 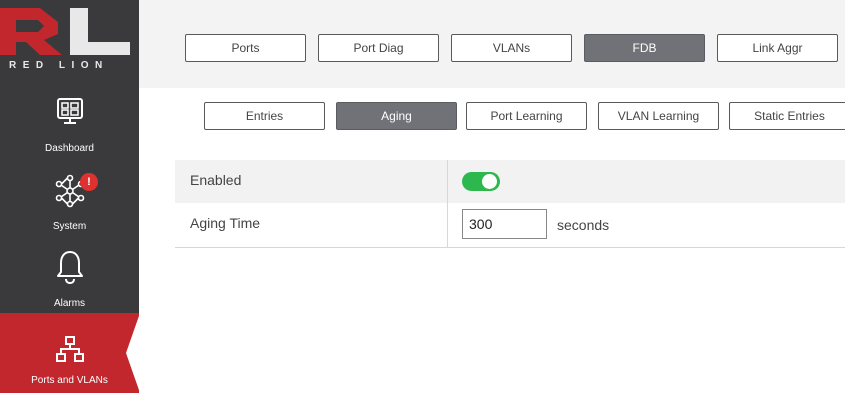 I want to click on toggle-knob, so click(x=489, y=181).